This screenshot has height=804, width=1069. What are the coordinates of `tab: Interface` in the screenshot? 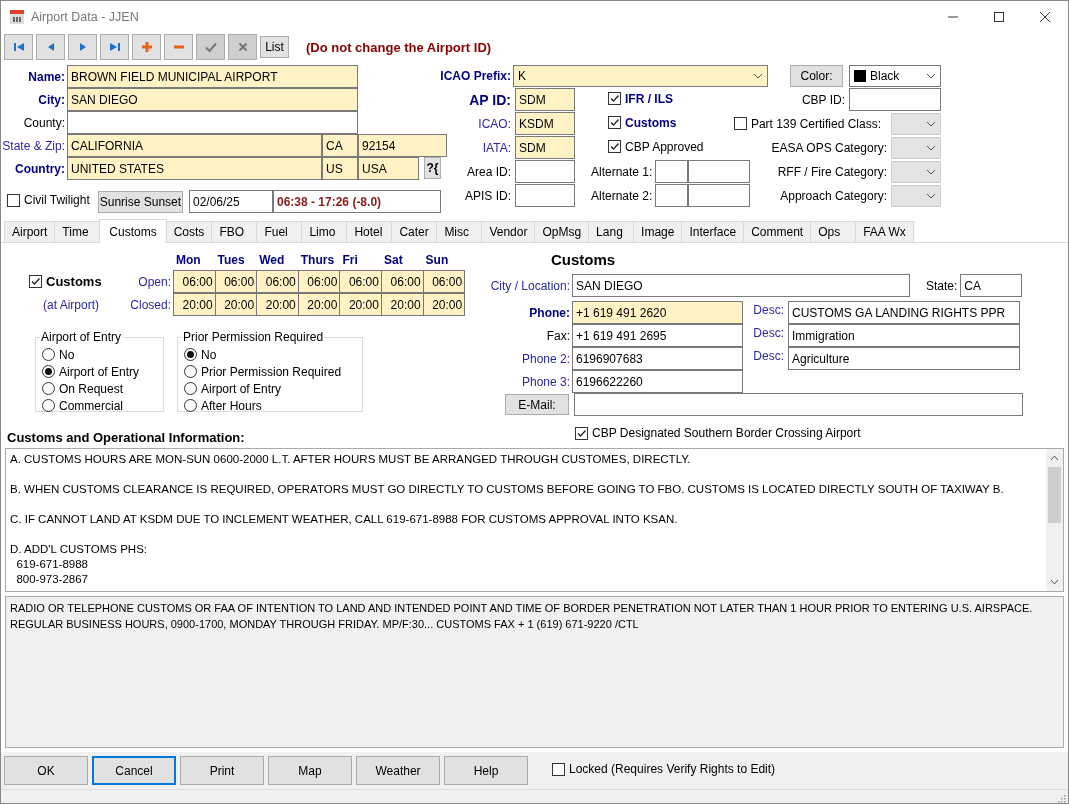 It's located at (713, 231).